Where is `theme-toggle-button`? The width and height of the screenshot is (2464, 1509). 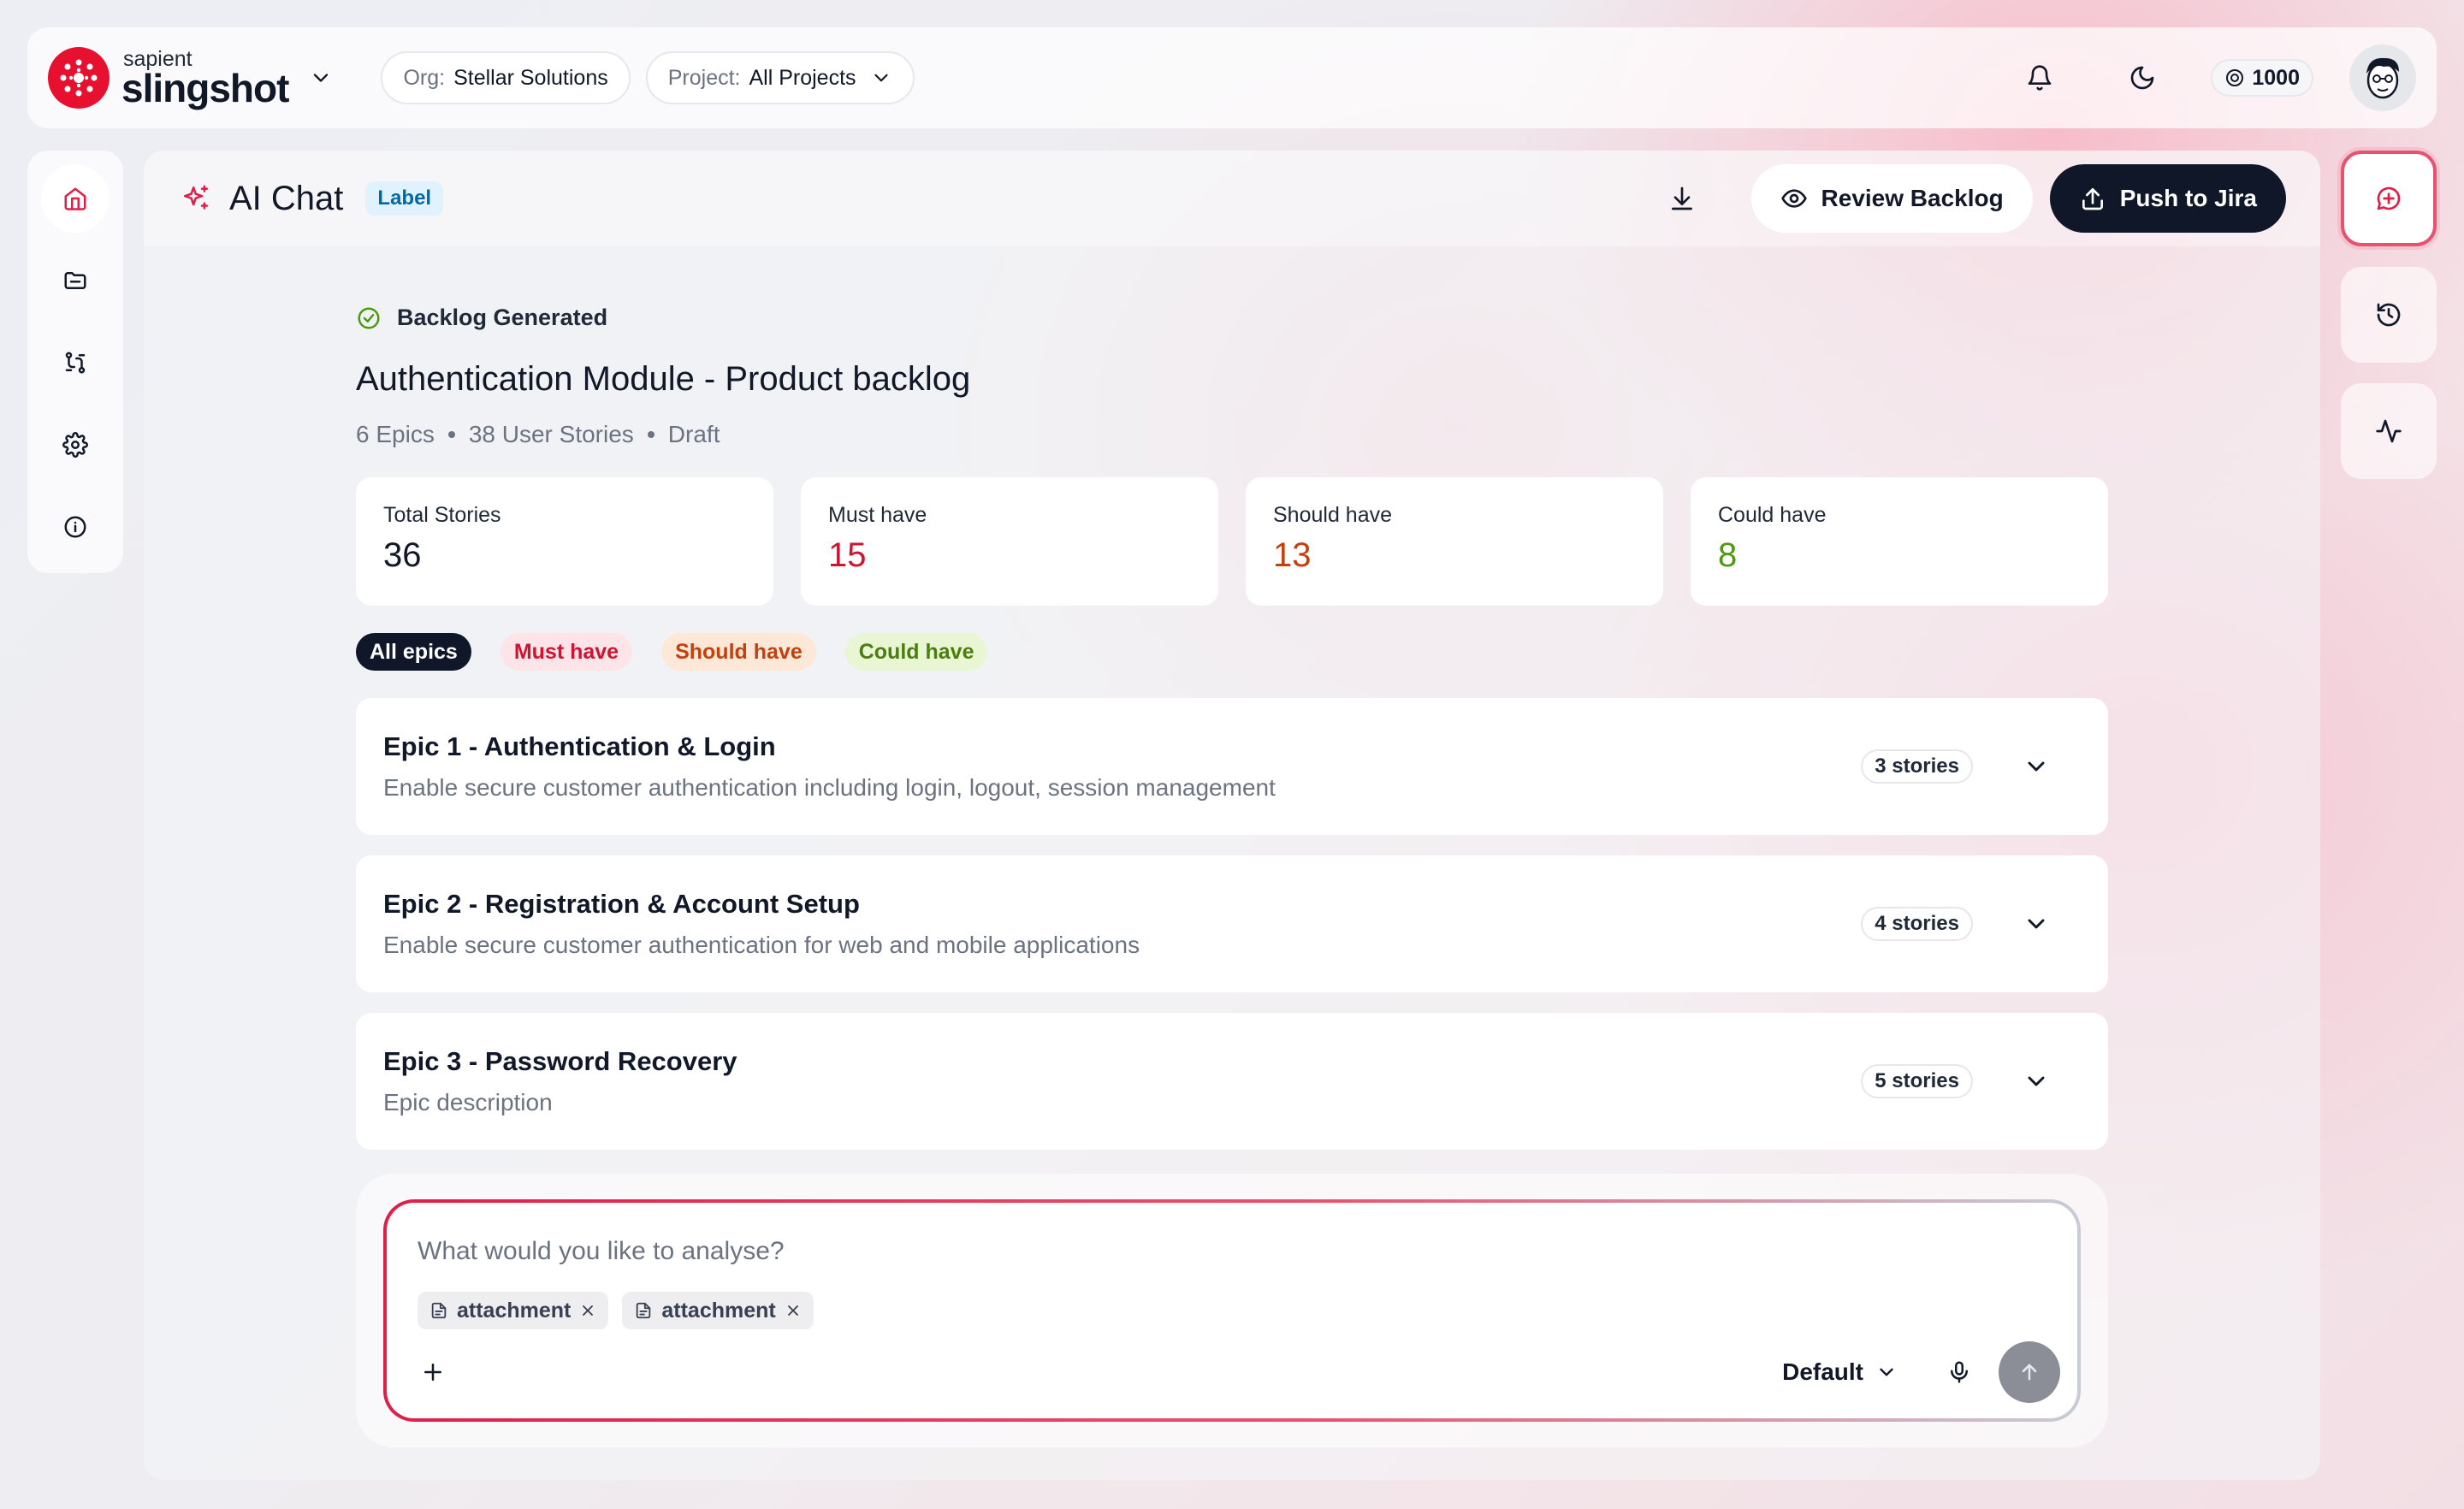 theme-toggle-button is located at coordinates (2142, 78).